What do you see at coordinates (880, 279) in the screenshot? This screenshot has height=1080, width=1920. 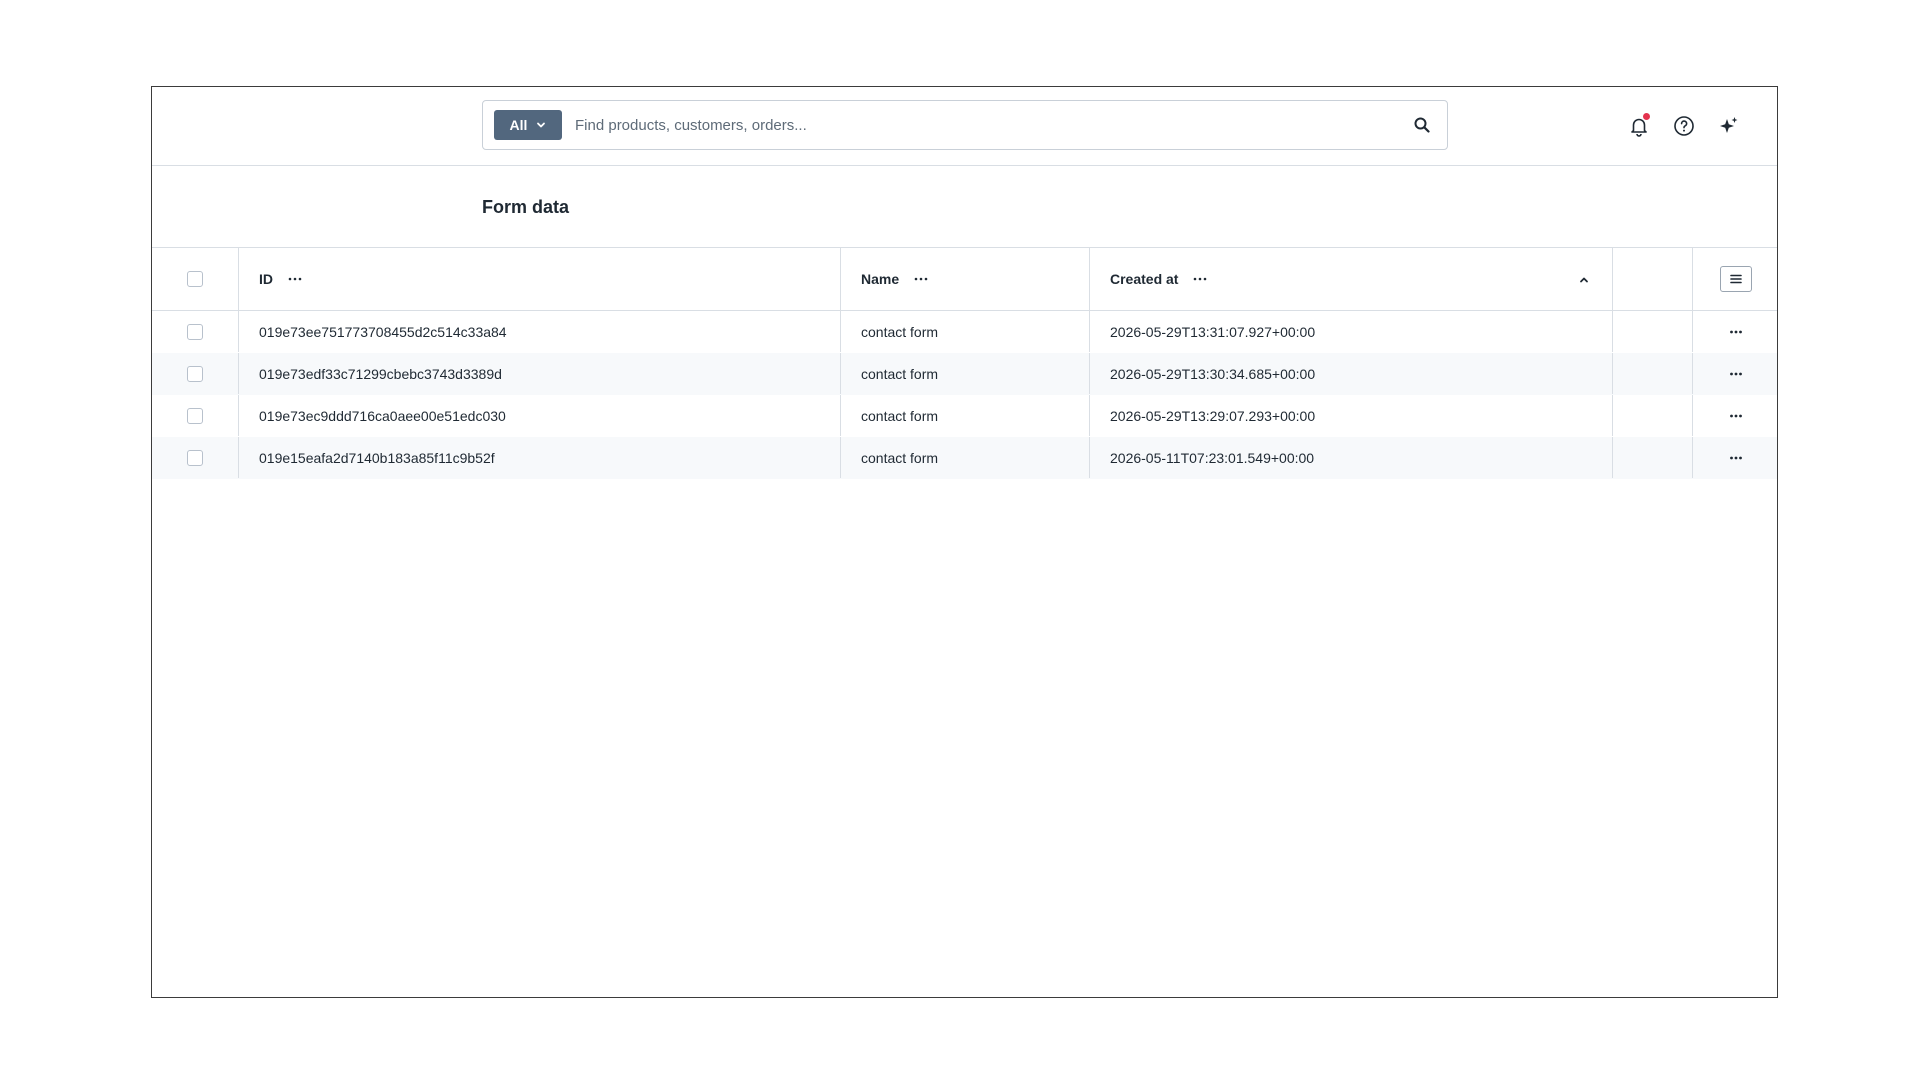 I see `column-label-name: Name` at bounding box center [880, 279].